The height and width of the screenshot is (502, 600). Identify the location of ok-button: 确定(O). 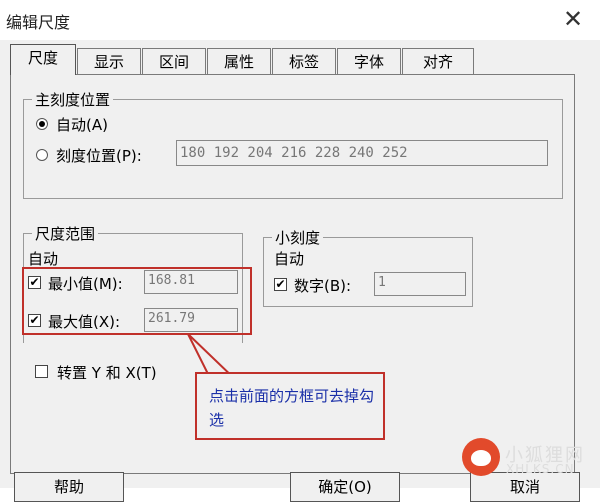
(345, 487).